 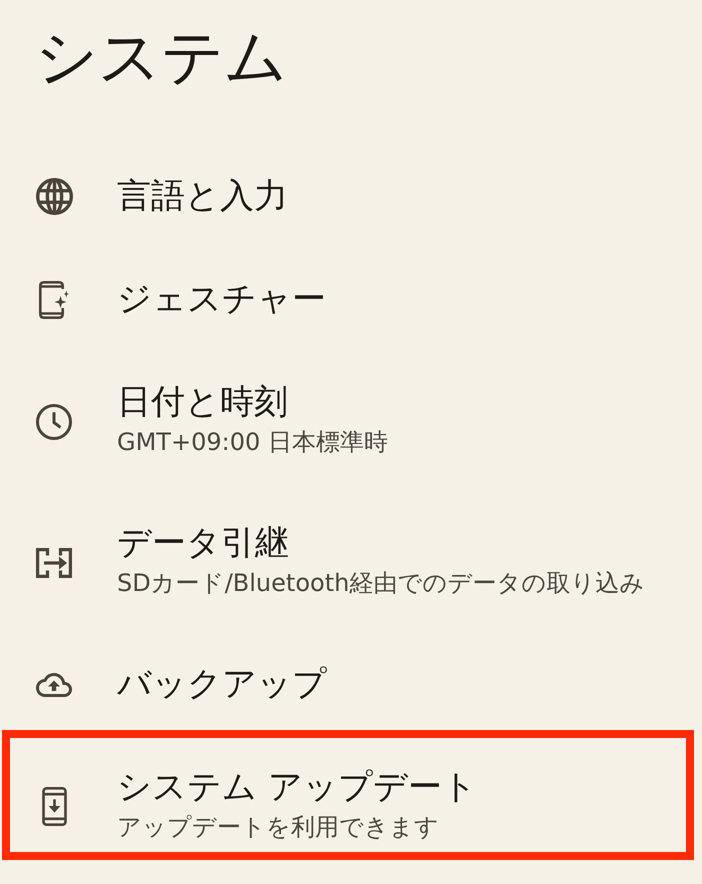 What do you see at coordinates (54, 684) in the screenshot?
I see `cloud-upload-icon` at bounding box center [54, 684].